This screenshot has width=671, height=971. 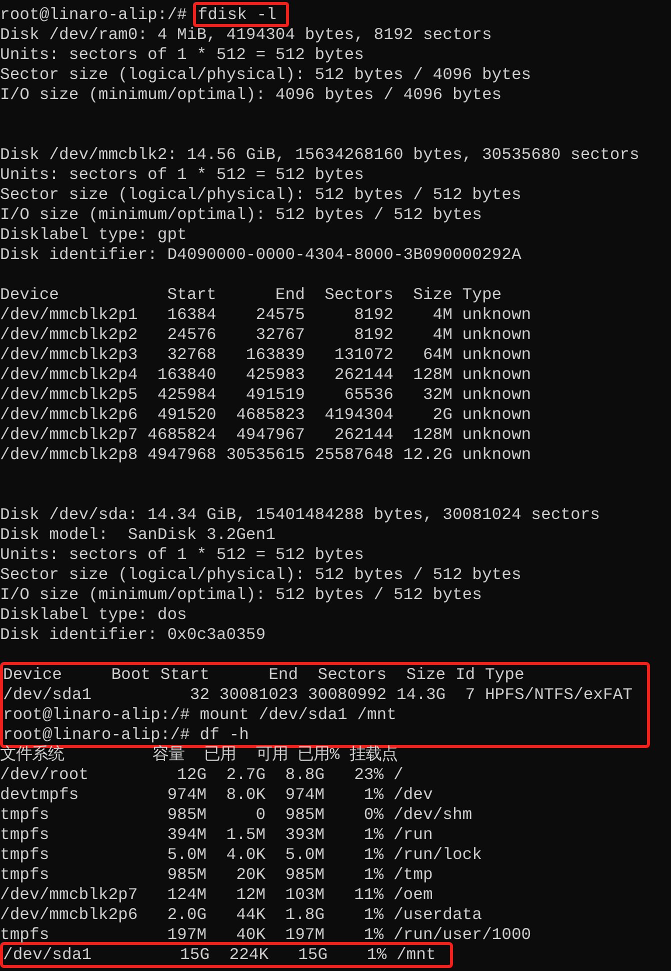 What do you see at coordinates (241, 915) in the screenshot?
I see `terminal-line: /dev/mmcblk2p6 2.0G 44K 1.8G 1% /userdata` at bounding box center [241, 915].